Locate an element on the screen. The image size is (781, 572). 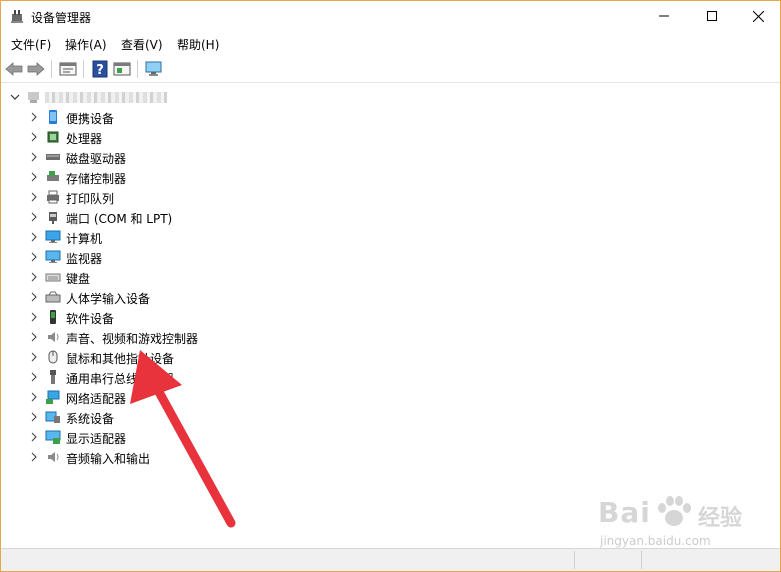
computer-name-redacted is located at coordinates (106, 97).